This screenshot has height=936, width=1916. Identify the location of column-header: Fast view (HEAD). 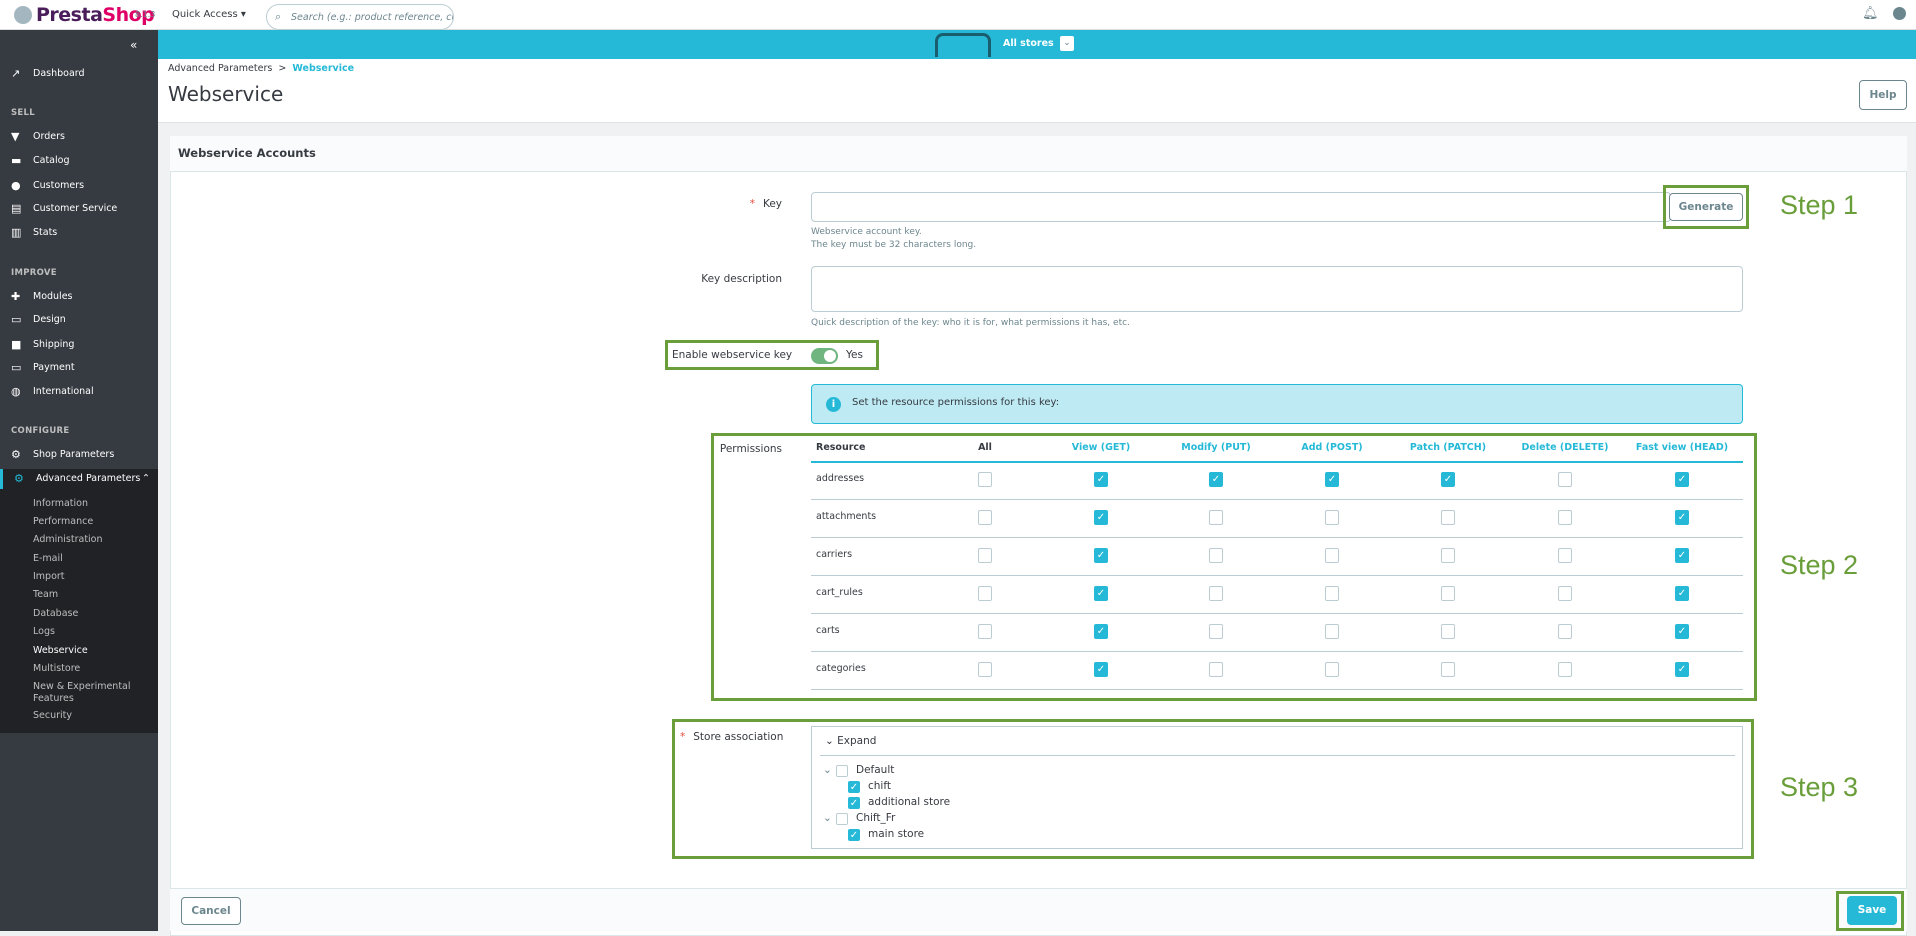
(1682, 447).